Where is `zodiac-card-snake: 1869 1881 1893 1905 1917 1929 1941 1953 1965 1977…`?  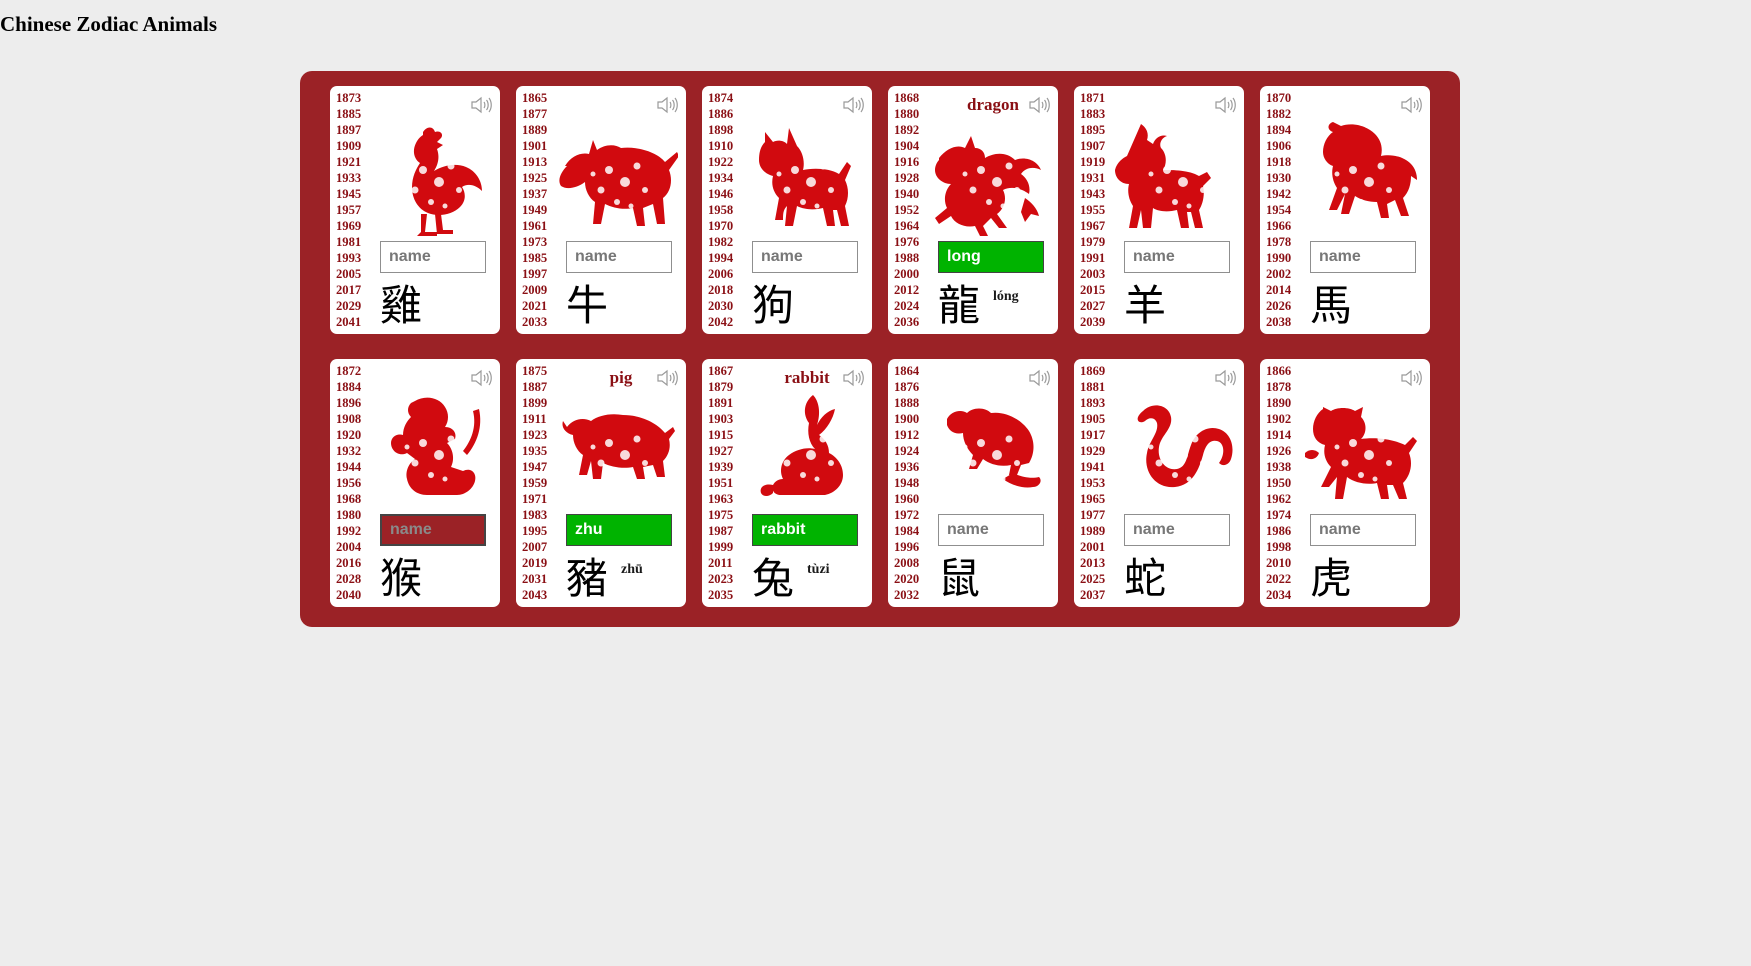
zodiac-card-snake: 1869 1881 1893 1905 1917 1929 1941 1953 1965 1977… is located at coordinates (1159, 483).